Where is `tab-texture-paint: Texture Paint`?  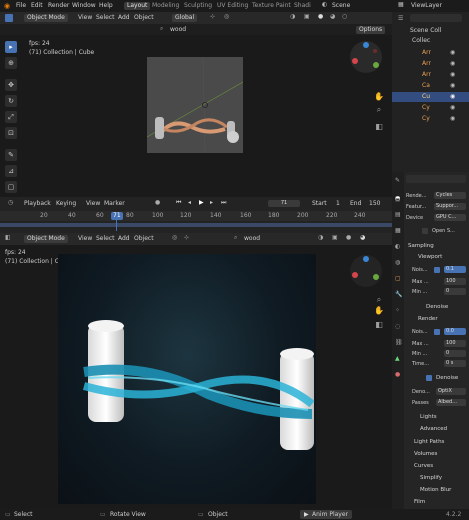
tab-texture-paint: Texture Paint is located at coordinates (271, 6).